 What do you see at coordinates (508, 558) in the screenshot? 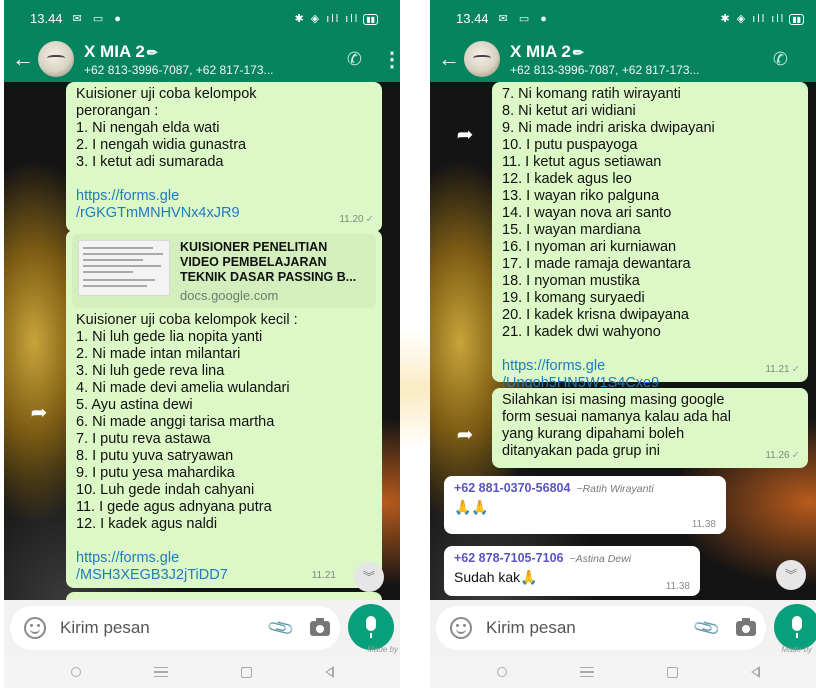
I see `sender-number: +62 878-7105-7106` at bounding box center [508, 558].